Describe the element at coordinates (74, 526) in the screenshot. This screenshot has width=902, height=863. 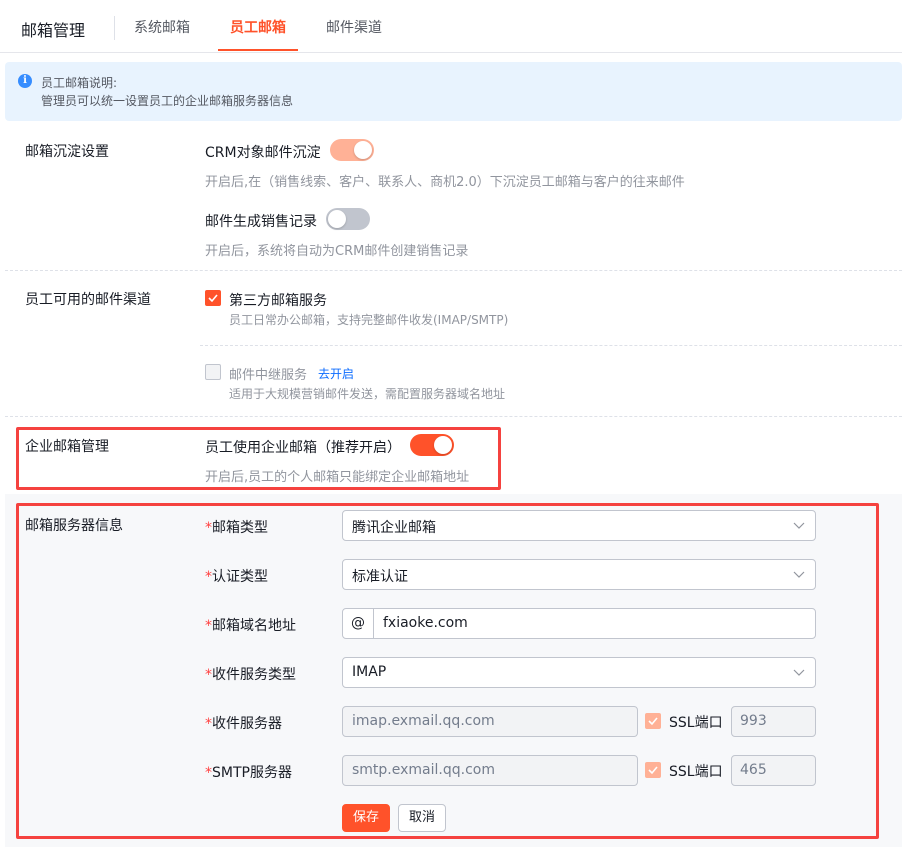
I see `server-section-label: 邮箱服务器信息` at that location.